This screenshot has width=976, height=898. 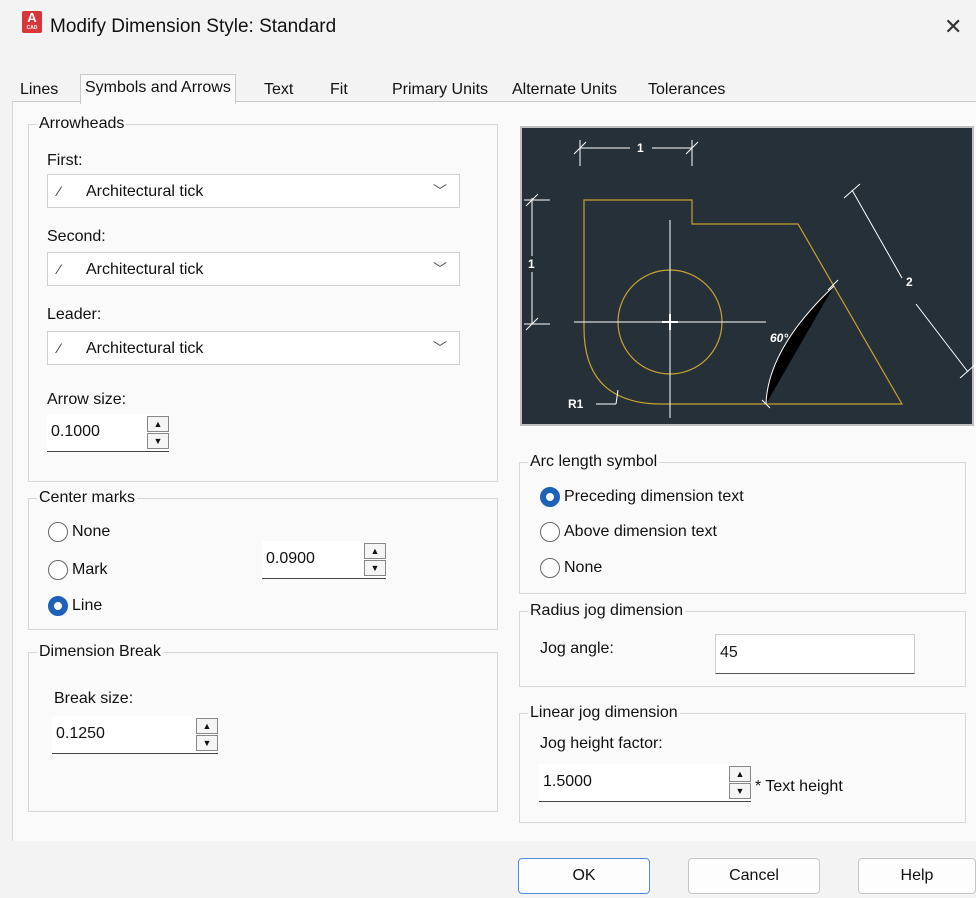 What do you see at coordinates (576, 404) in the screenshot?
I see `preview-radius: R1` at bounding box center [576, 404].